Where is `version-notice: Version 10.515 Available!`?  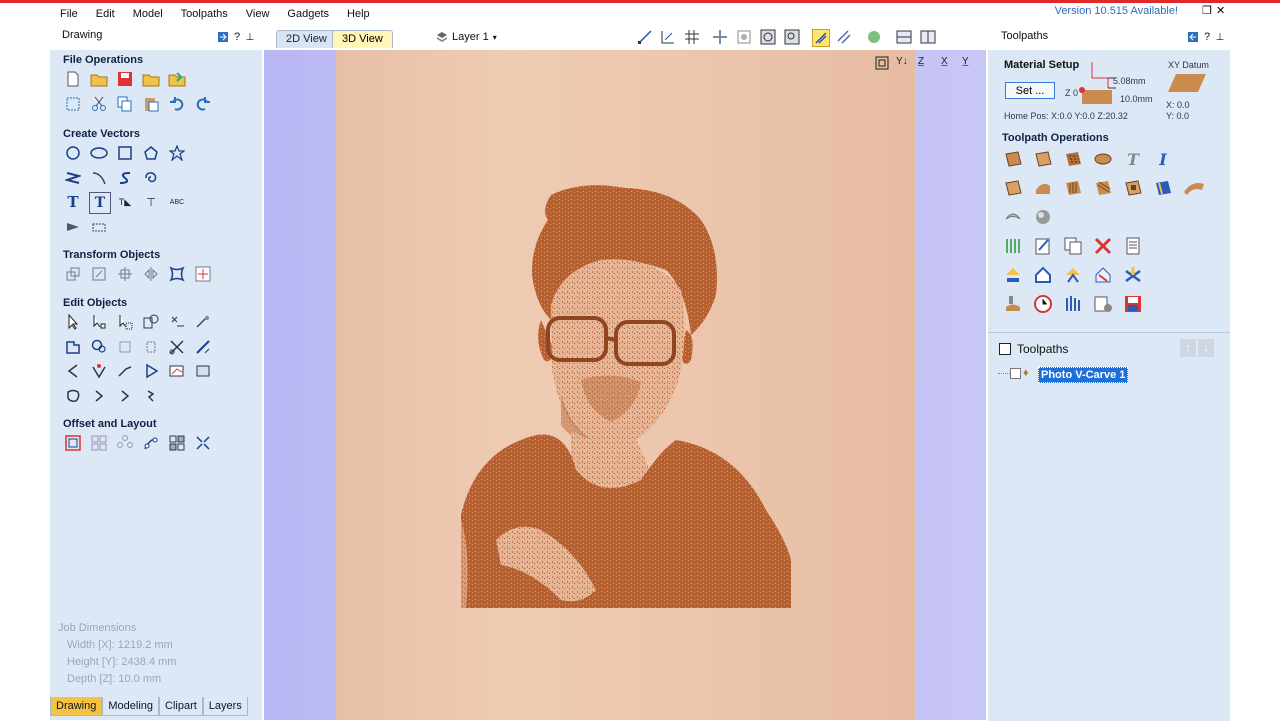 version-notice: Version 10.515 Available! is located at coordinates (1116, 11).